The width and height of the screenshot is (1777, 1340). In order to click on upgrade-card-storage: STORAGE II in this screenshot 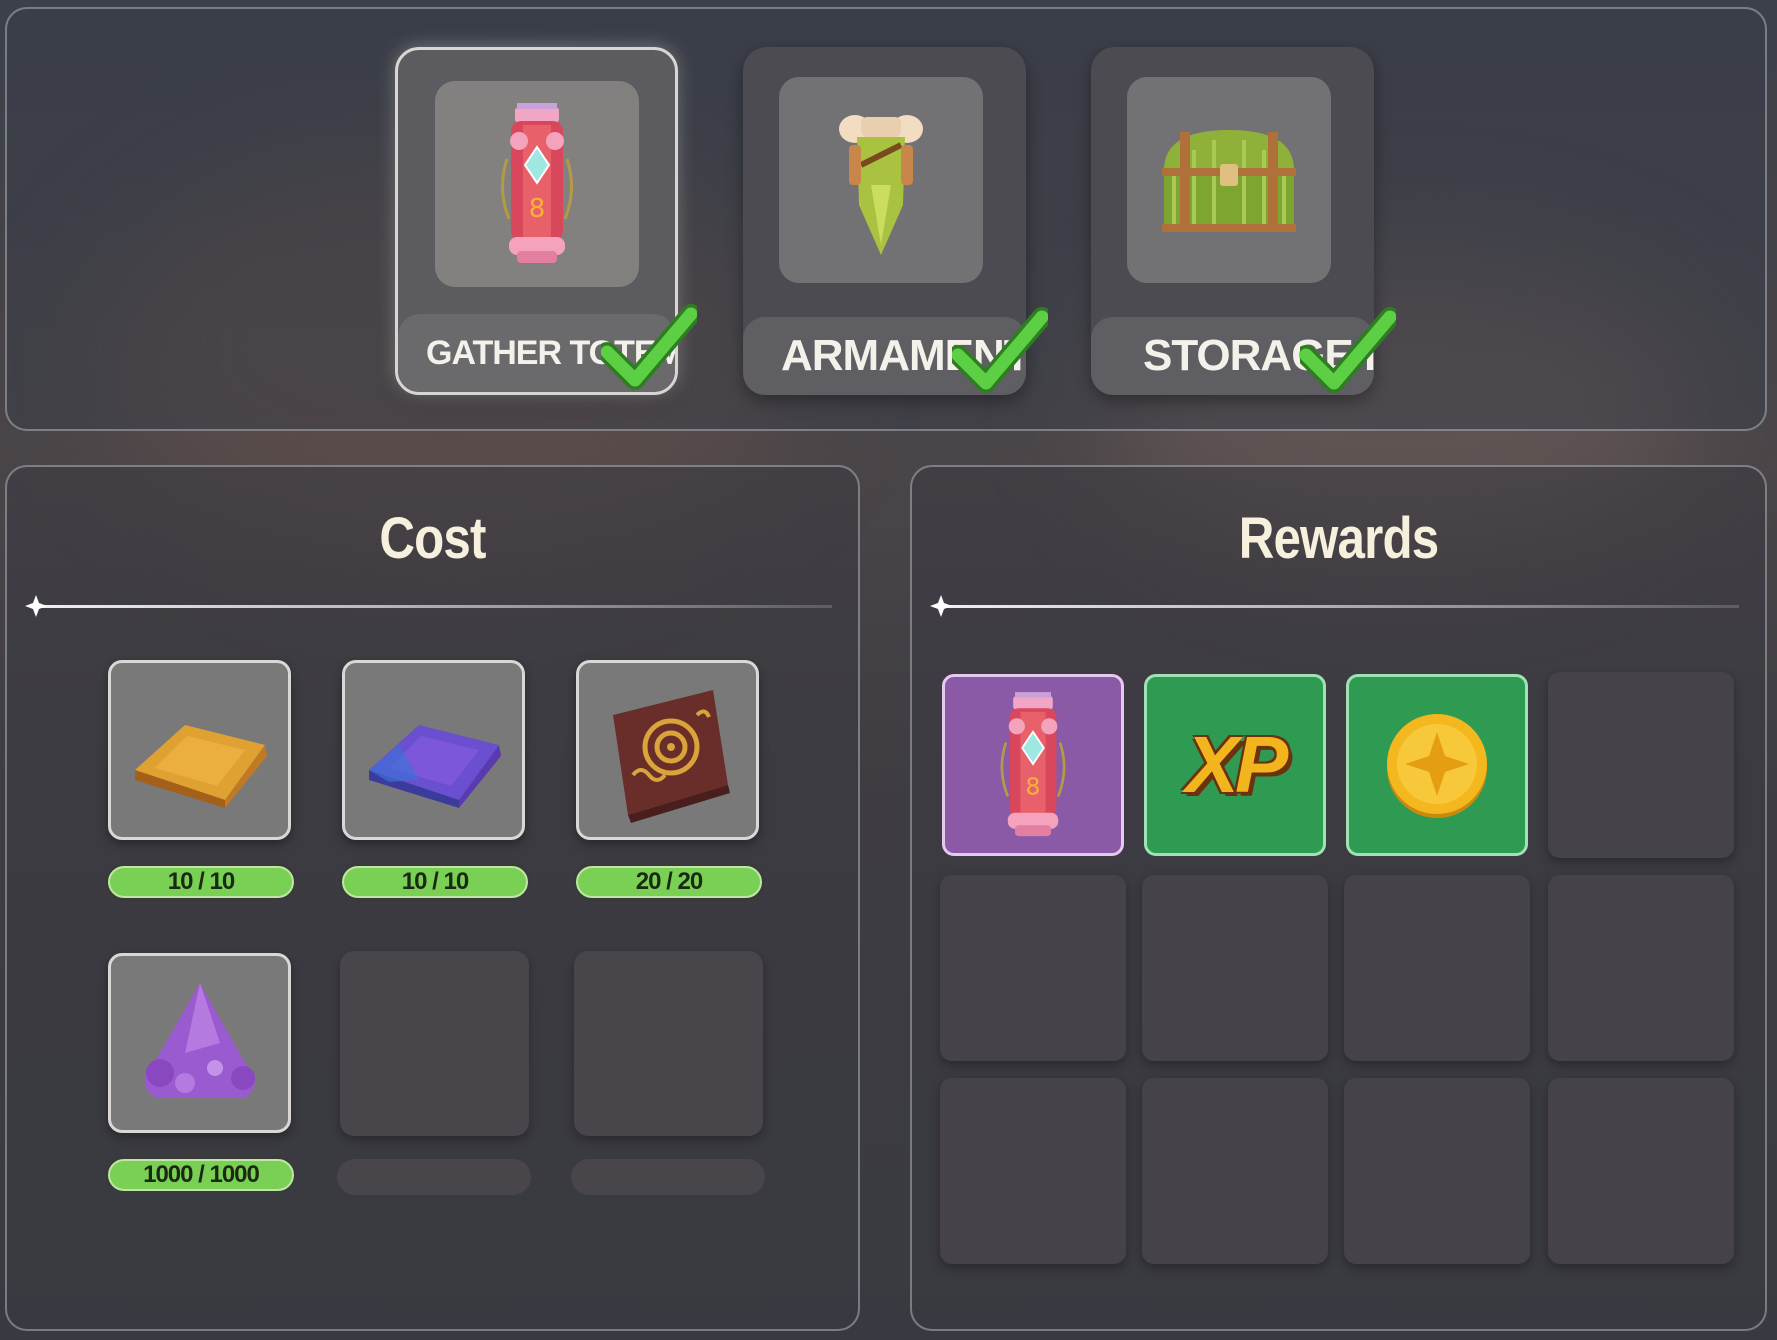, I will do `click(1243, 221)`.